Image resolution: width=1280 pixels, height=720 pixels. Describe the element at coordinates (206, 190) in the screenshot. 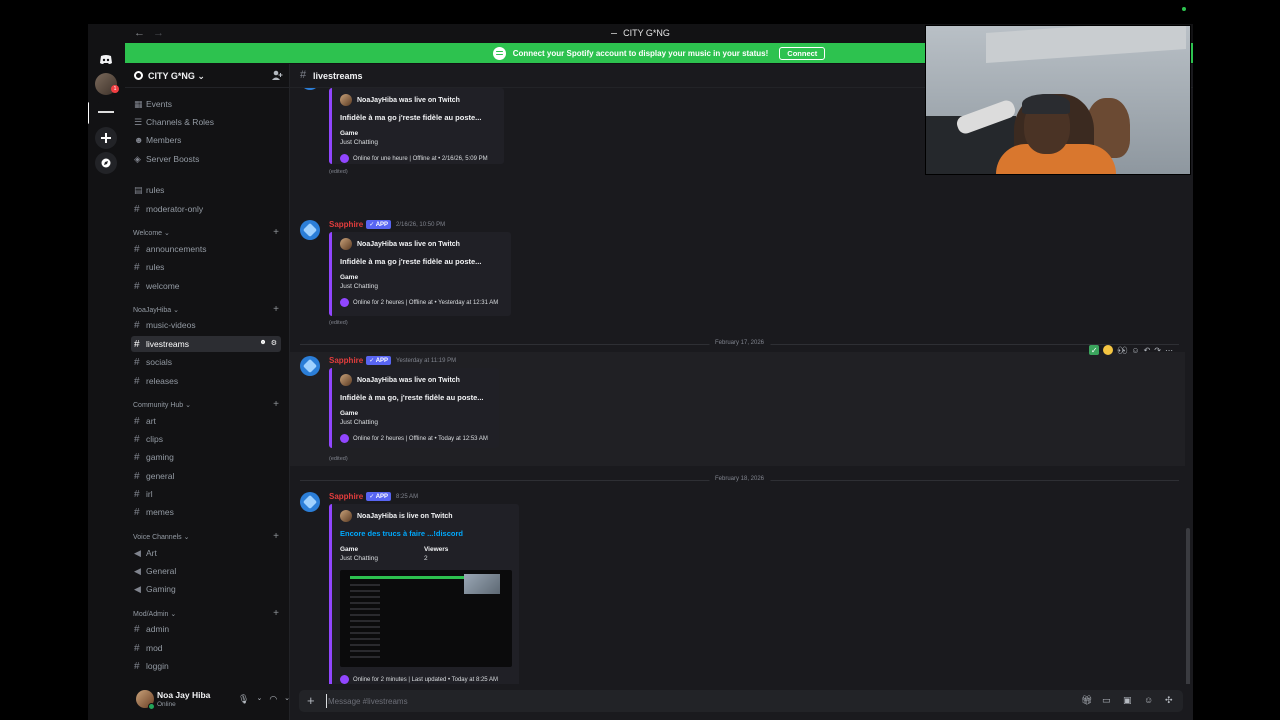

I see `channel-rules-top: ▤ rules` at that location.